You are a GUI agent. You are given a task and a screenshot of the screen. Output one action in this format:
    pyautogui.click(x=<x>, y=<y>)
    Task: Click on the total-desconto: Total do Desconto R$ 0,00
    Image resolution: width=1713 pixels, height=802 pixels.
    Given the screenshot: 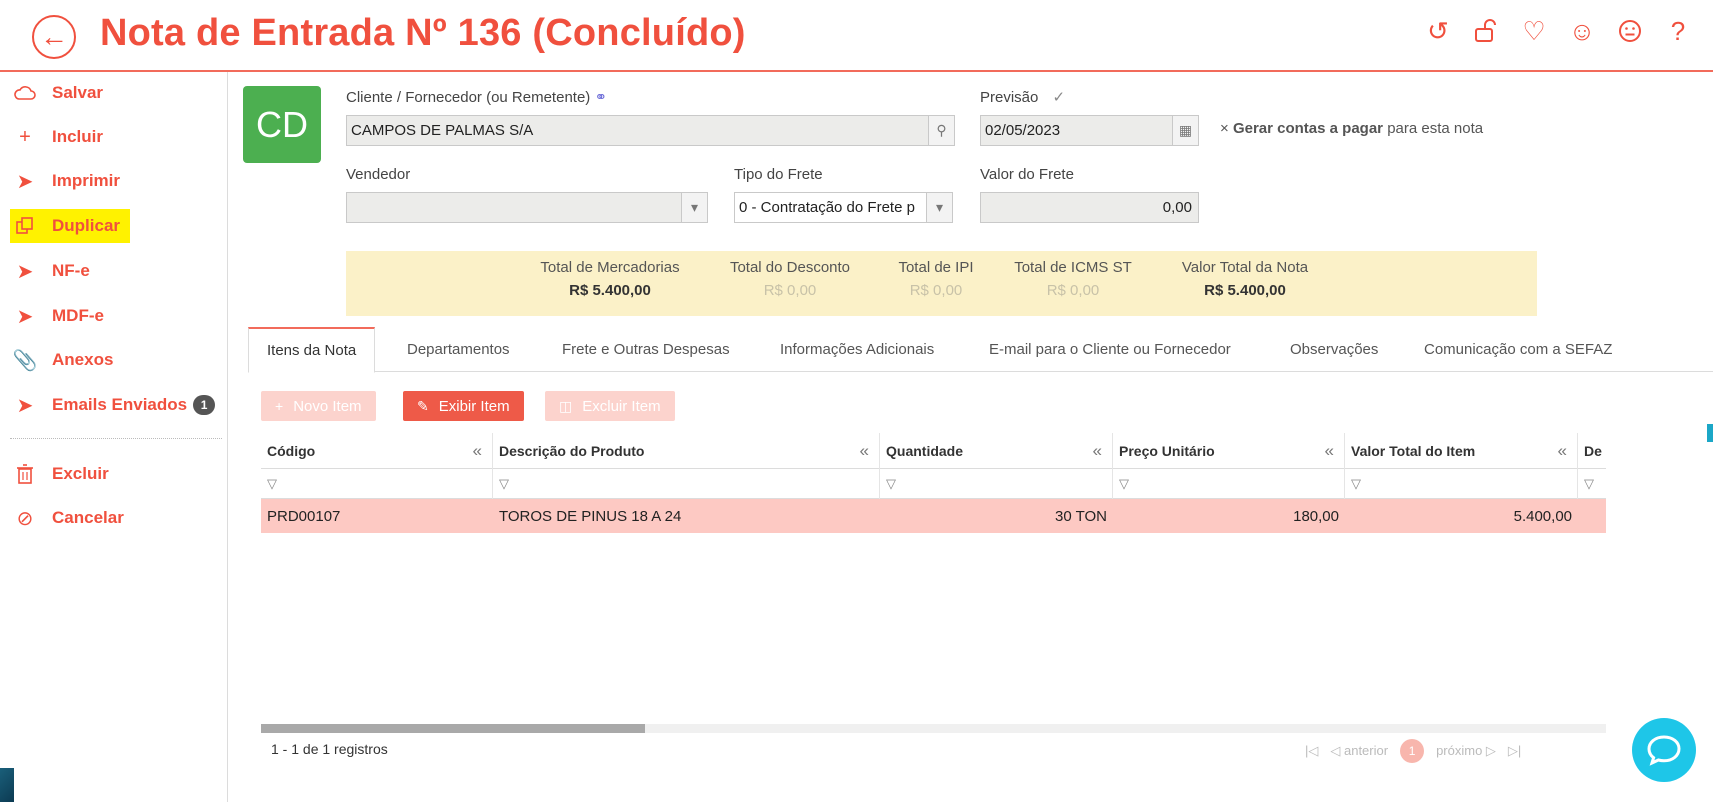 What is the action you would take?
    pyautogui.click(x=790, y=279)
    